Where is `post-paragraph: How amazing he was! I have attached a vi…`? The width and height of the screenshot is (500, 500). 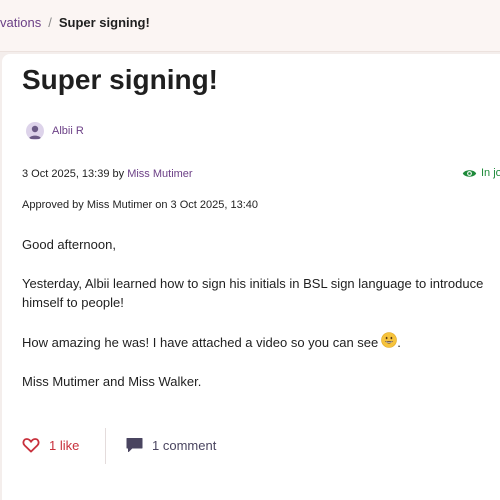
post-paragraph: How amazing he was! I have attached a vi… is located at coordinates (211, 342).